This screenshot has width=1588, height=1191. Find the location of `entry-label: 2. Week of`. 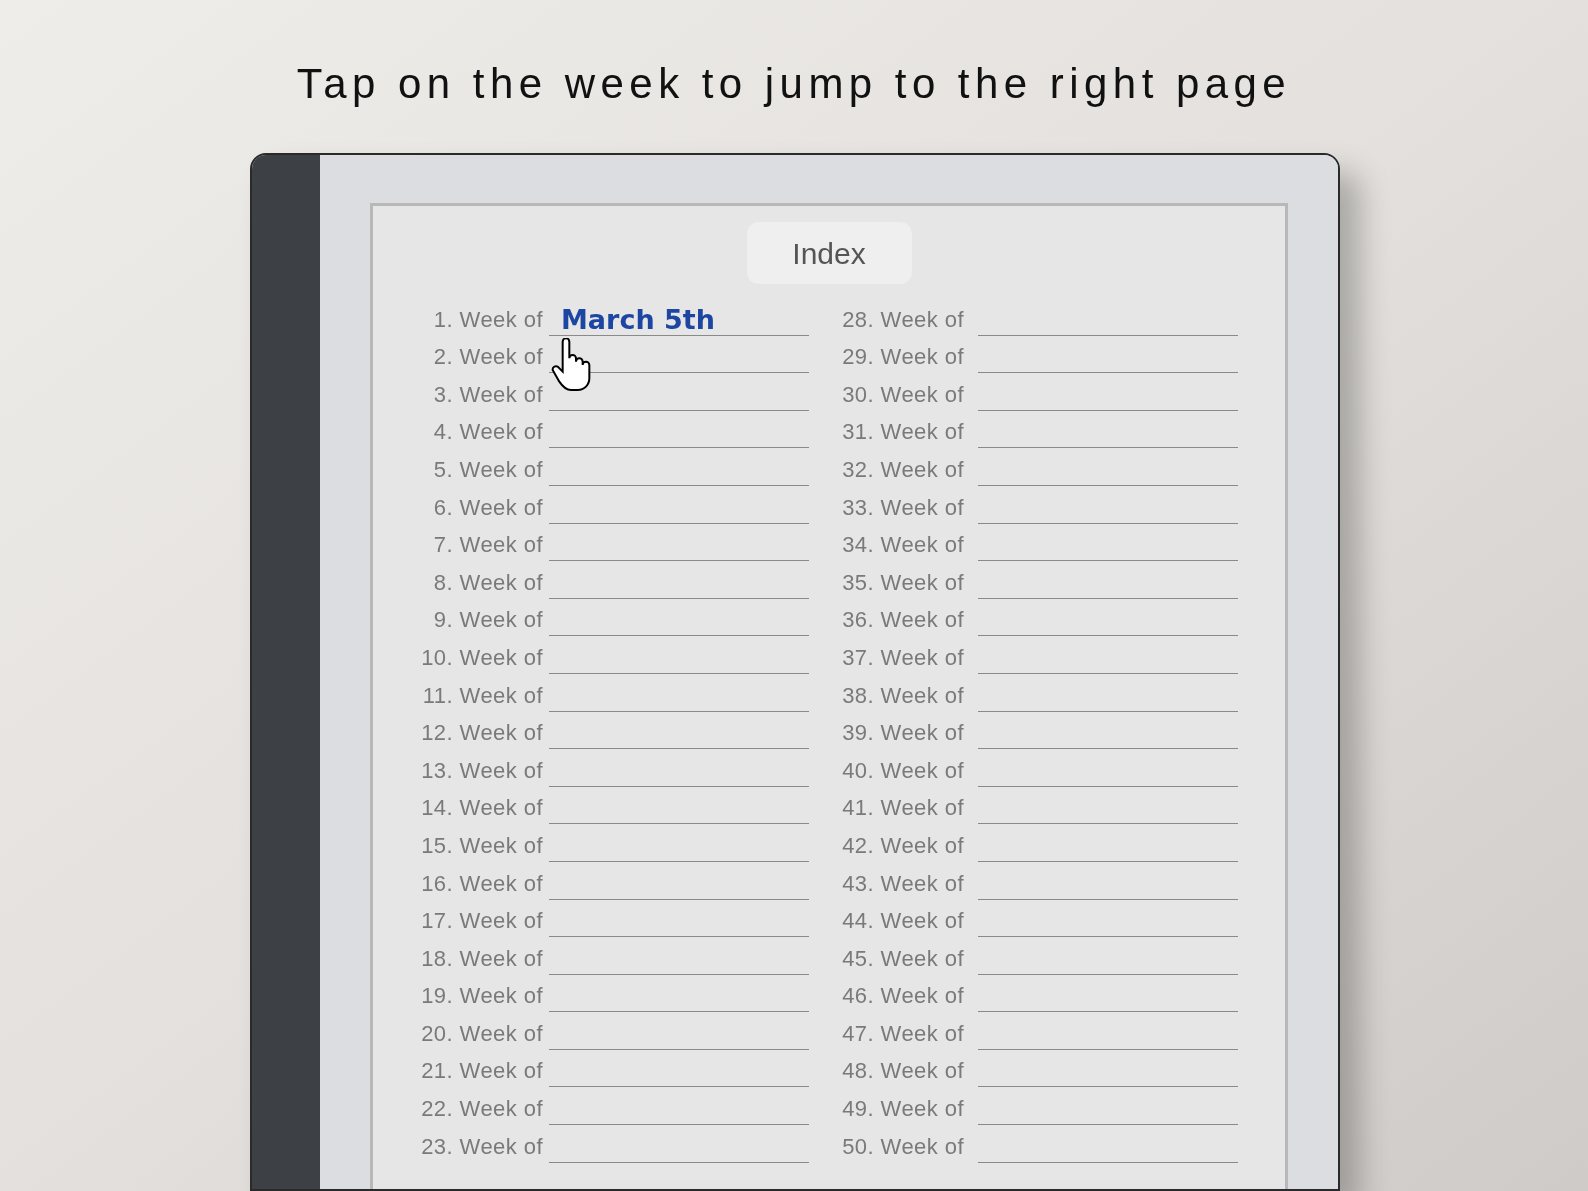

entry-label: 2. Week of is located at coordinates (458, 357).